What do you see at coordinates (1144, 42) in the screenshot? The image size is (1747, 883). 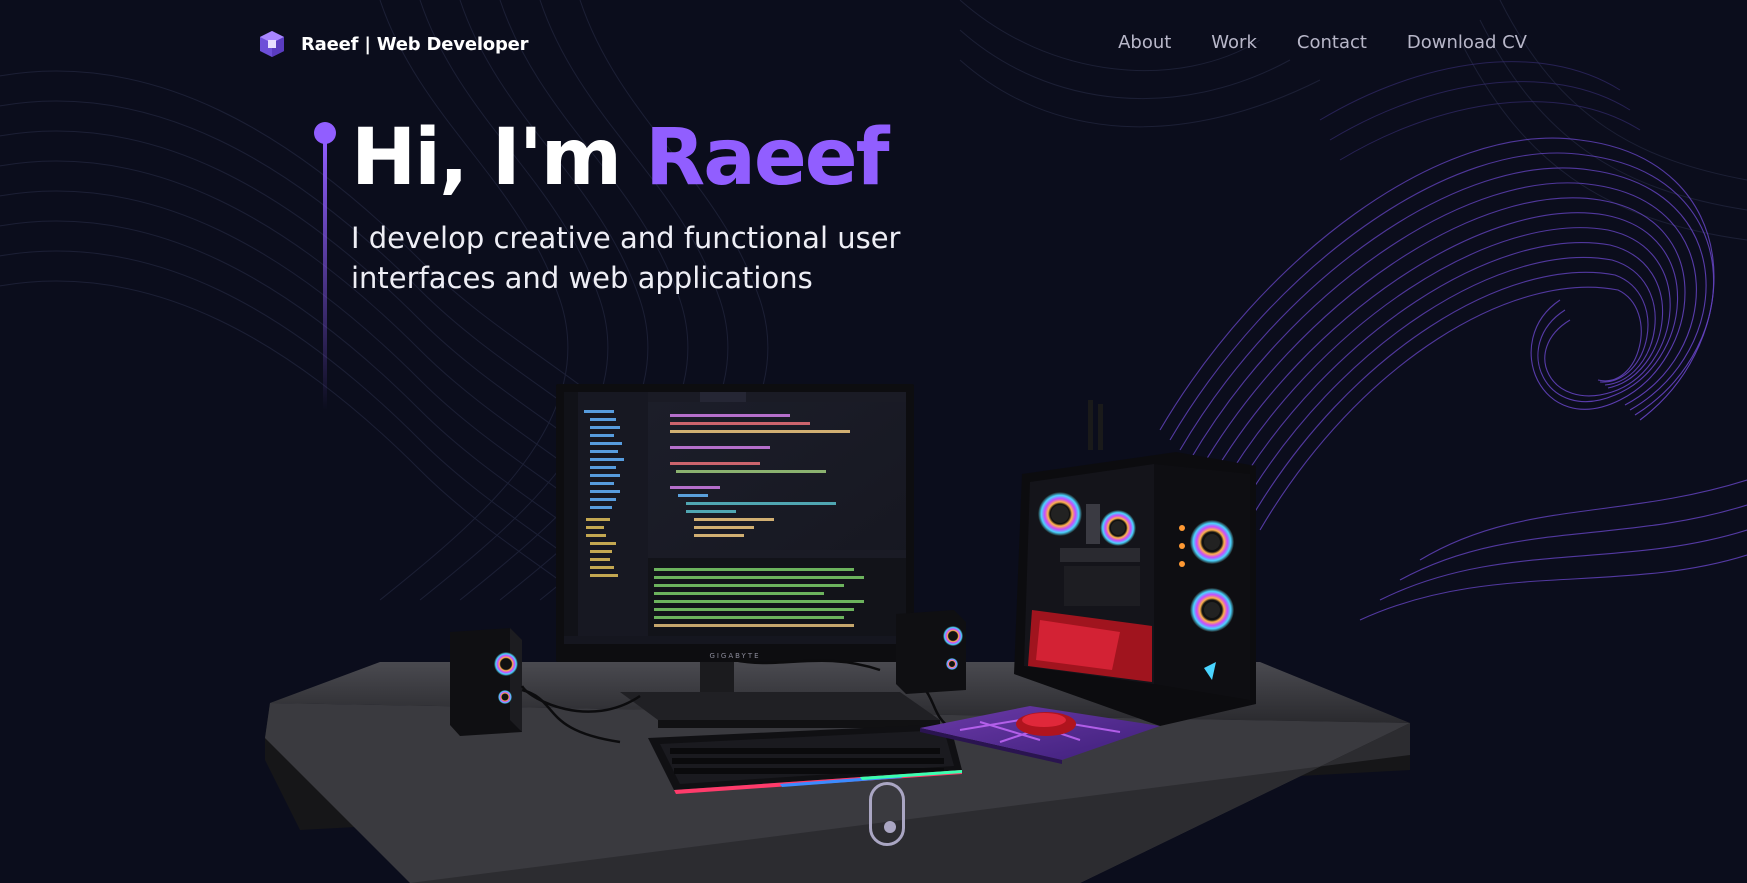 I see `nav-link-about: About` at bounding box center [1144, 42].